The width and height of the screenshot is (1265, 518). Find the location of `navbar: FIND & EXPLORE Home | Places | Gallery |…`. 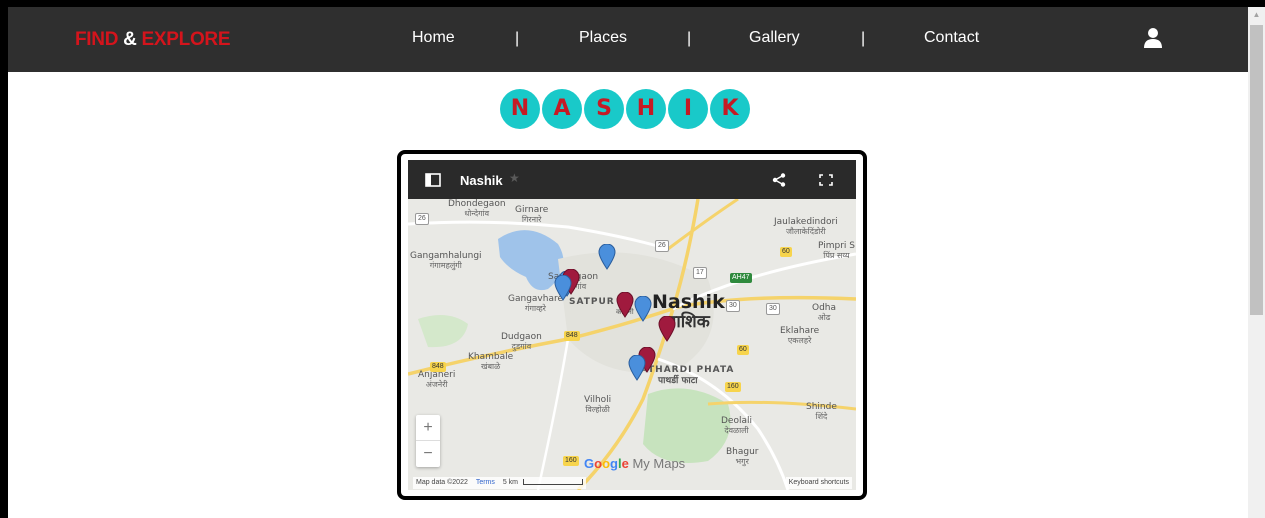

navbar: FIND & EXPLORE Home | Places | Gallery |… is located at coordinates (628, 39).